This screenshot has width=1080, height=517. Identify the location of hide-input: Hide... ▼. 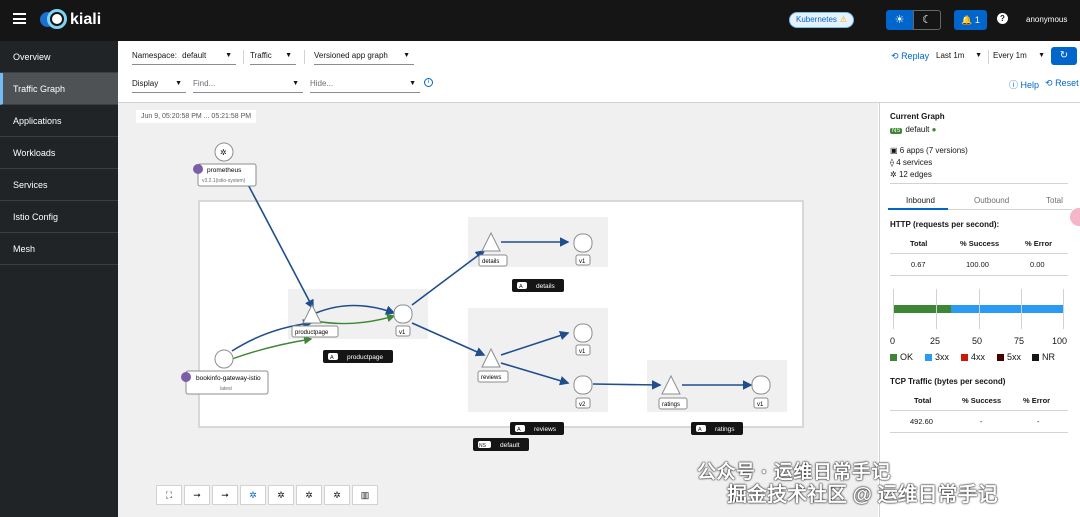
(365, 84).